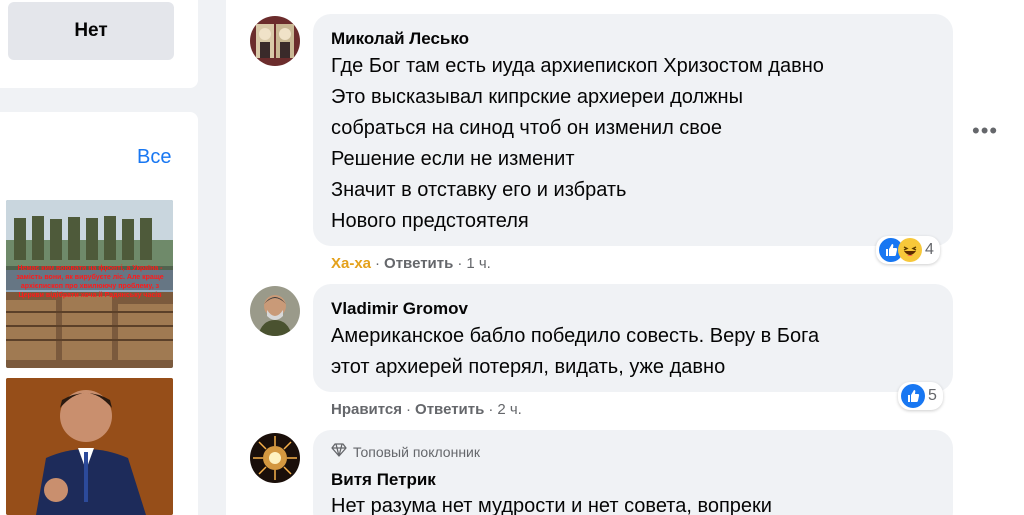 The image size is (1024, 515). I want to click on reaction-count-1: 4, so click(929, 249).